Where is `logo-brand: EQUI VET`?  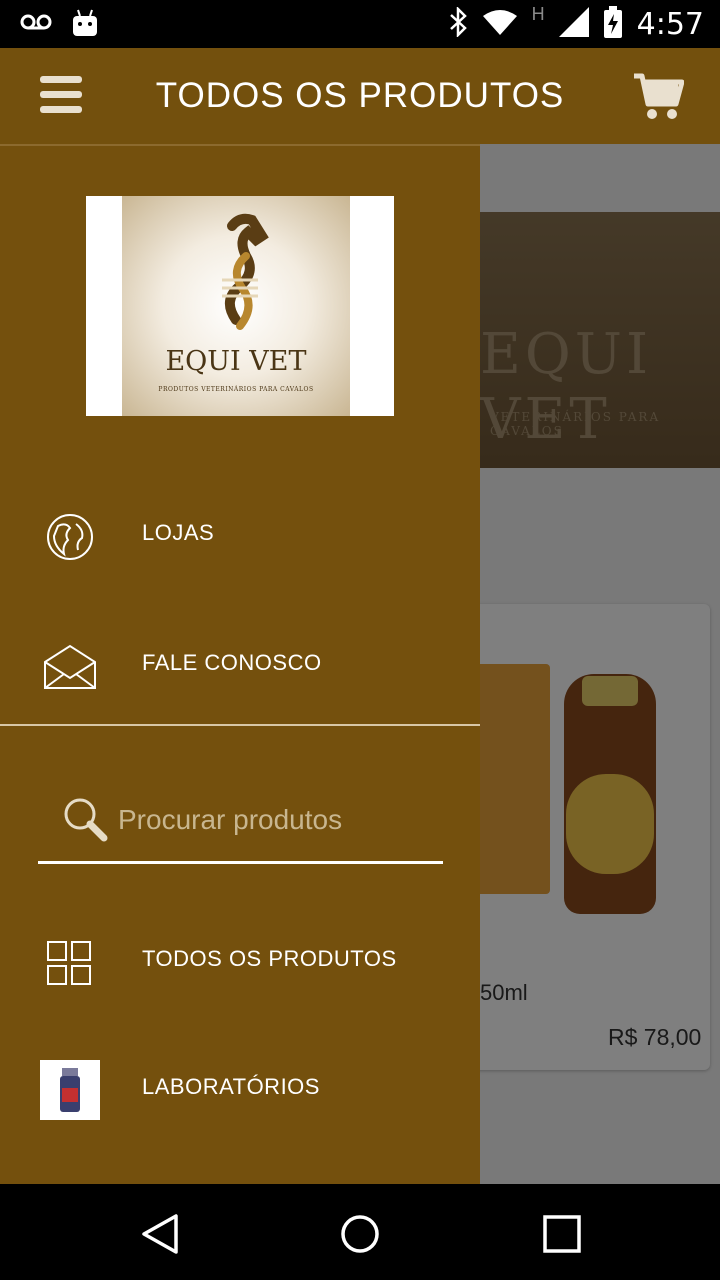
logo-brand: EQUI VET is located at coordinates (236, 361).